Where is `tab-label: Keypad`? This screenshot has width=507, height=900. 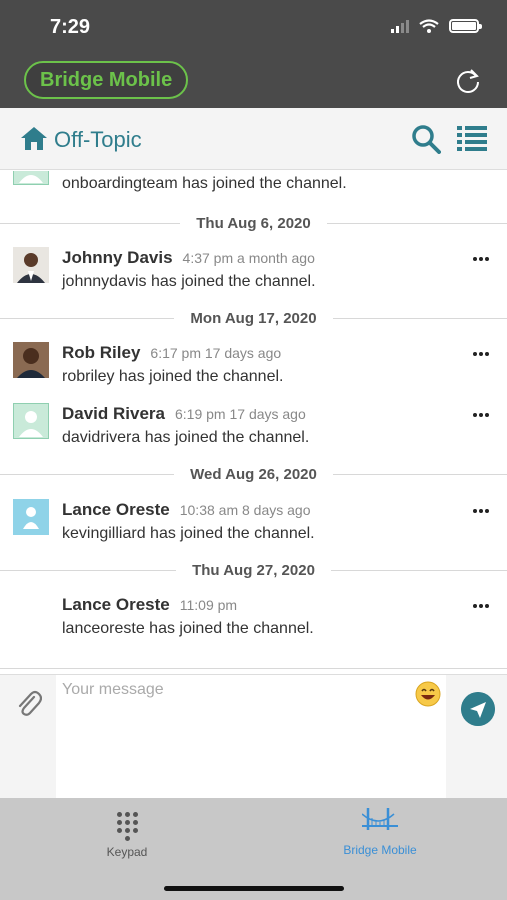
tab-label: Keypad is located at coordinates (127, 852).